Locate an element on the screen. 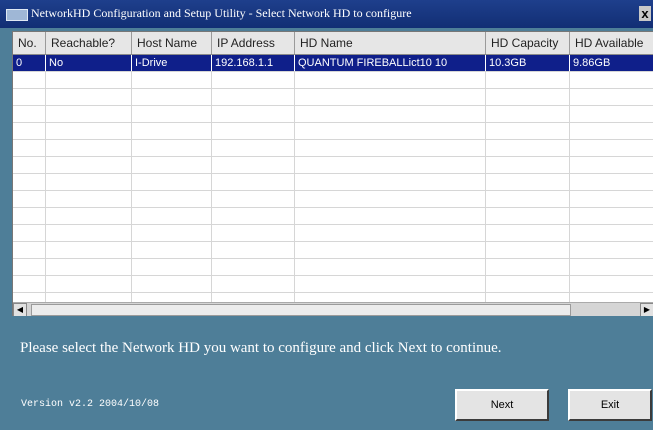  scroll-right-icon: ▶ is located at coordinates (646, 309).